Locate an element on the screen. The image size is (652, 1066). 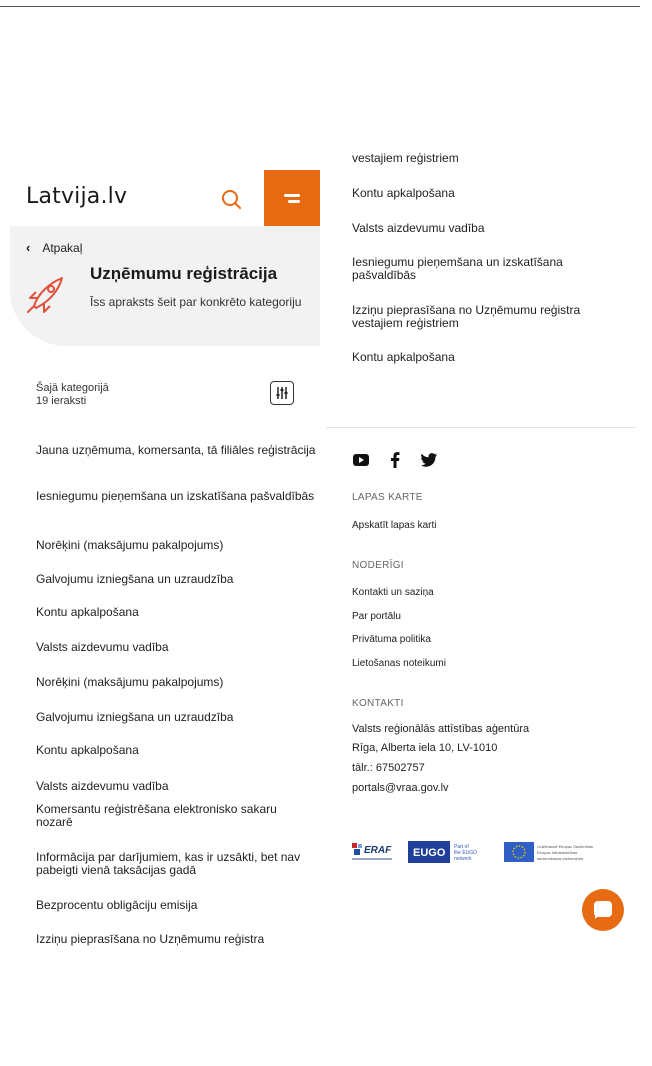
list-item: vestajiem reģistriem is located at coordinates (477, 158).